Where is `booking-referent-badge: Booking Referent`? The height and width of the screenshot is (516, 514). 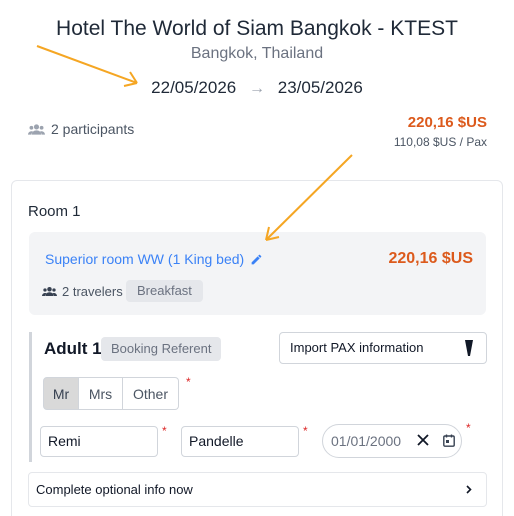
booking-referent-badge: Booking Referent is located at coordinates (161, 349).